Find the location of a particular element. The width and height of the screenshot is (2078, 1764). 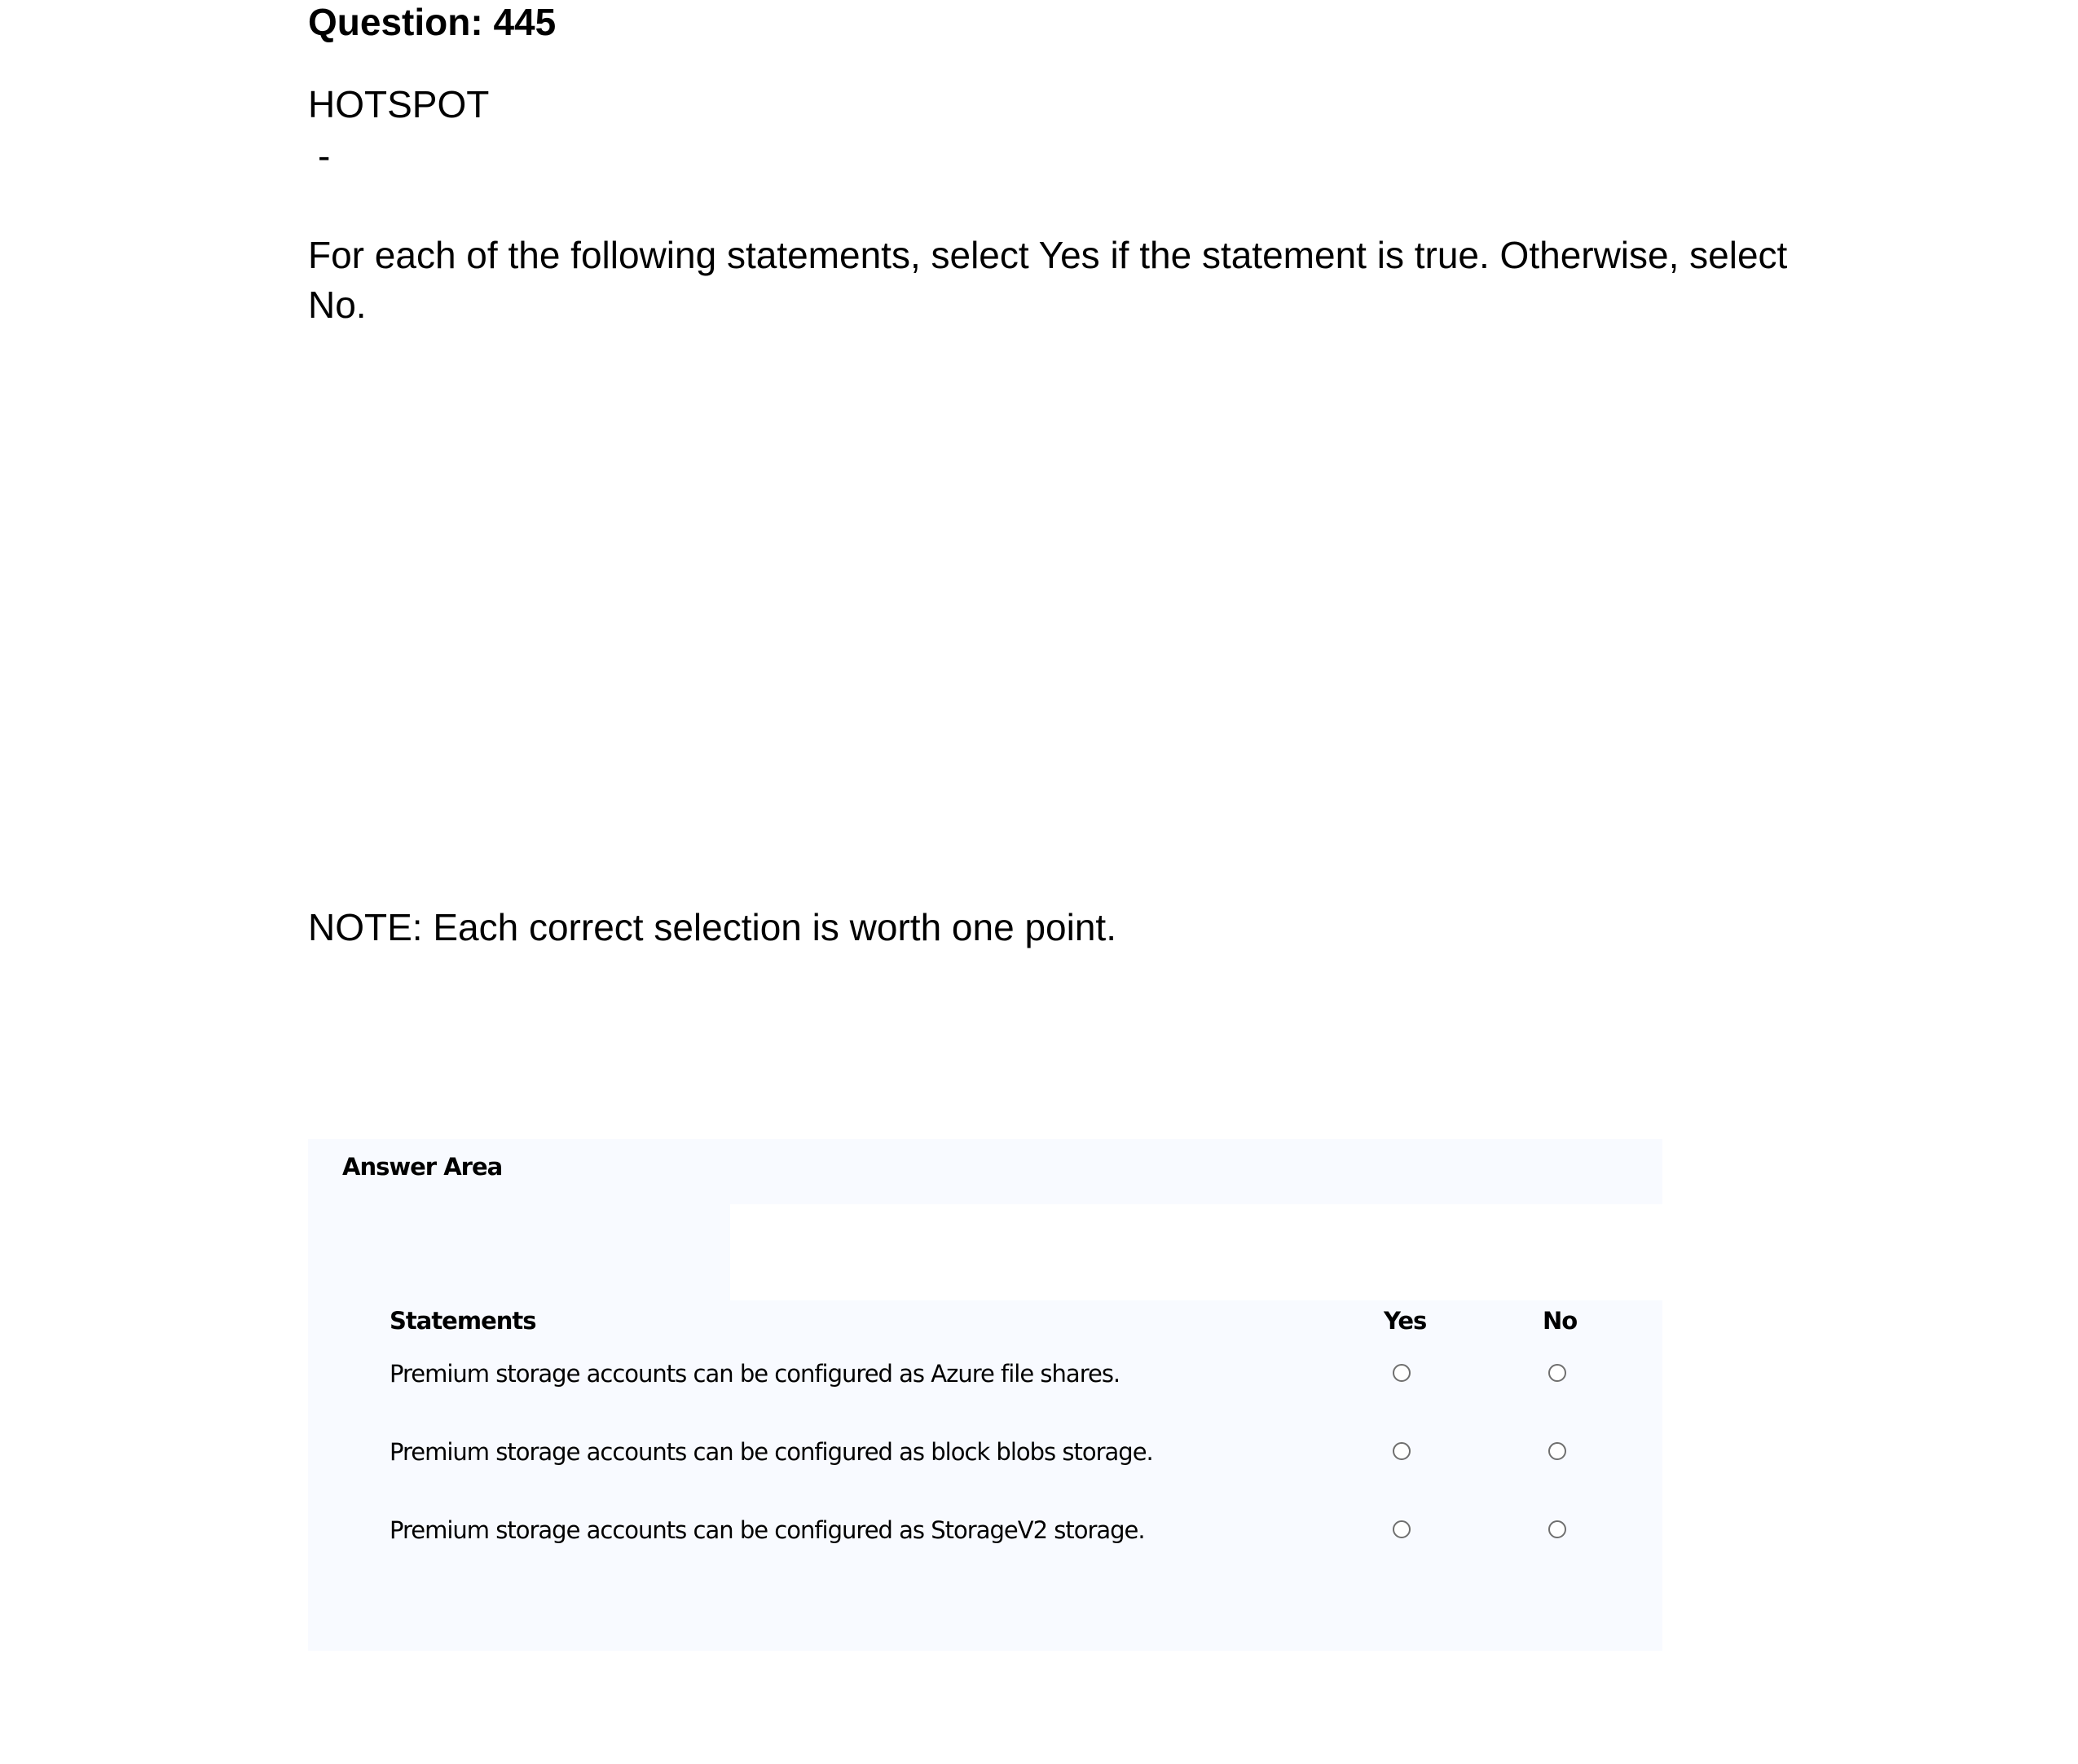

answer-area-title: Answer Area is located at coordinates (423, 1167).